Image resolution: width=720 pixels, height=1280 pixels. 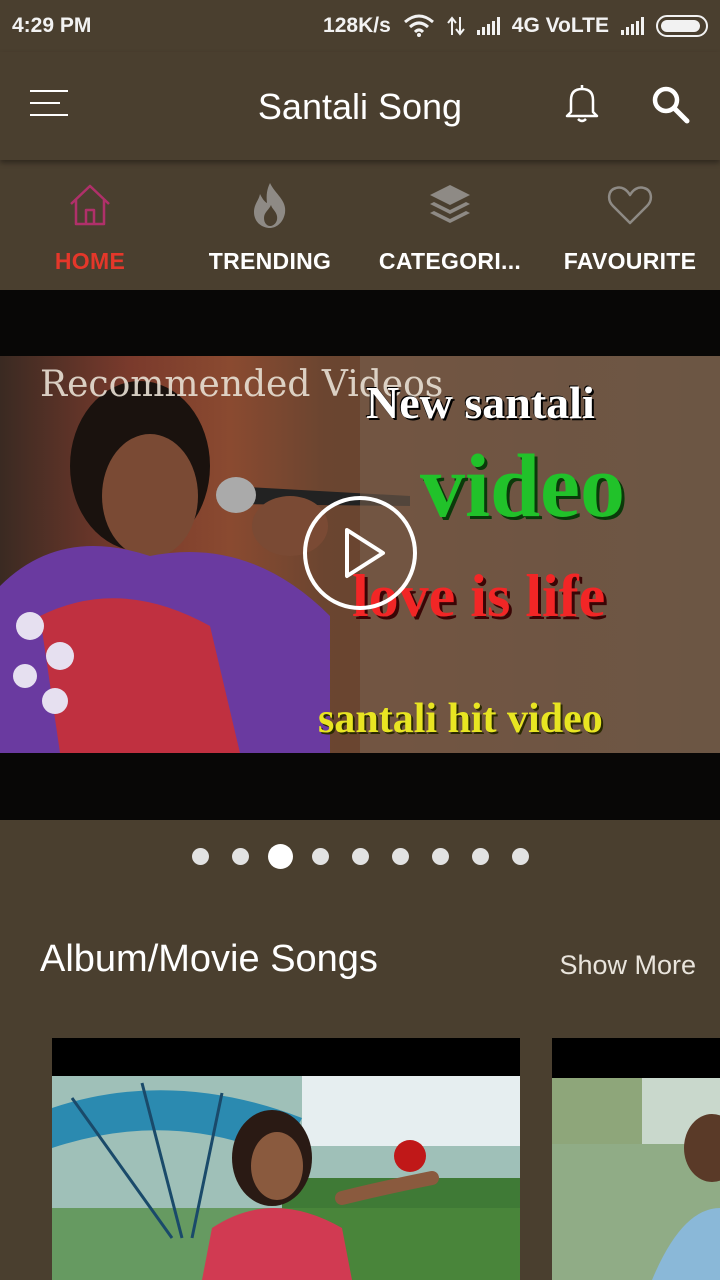 I want to click on status-bar: 4:29 PM 128K/s 4G VoLTE, so click(x=360, y=26).